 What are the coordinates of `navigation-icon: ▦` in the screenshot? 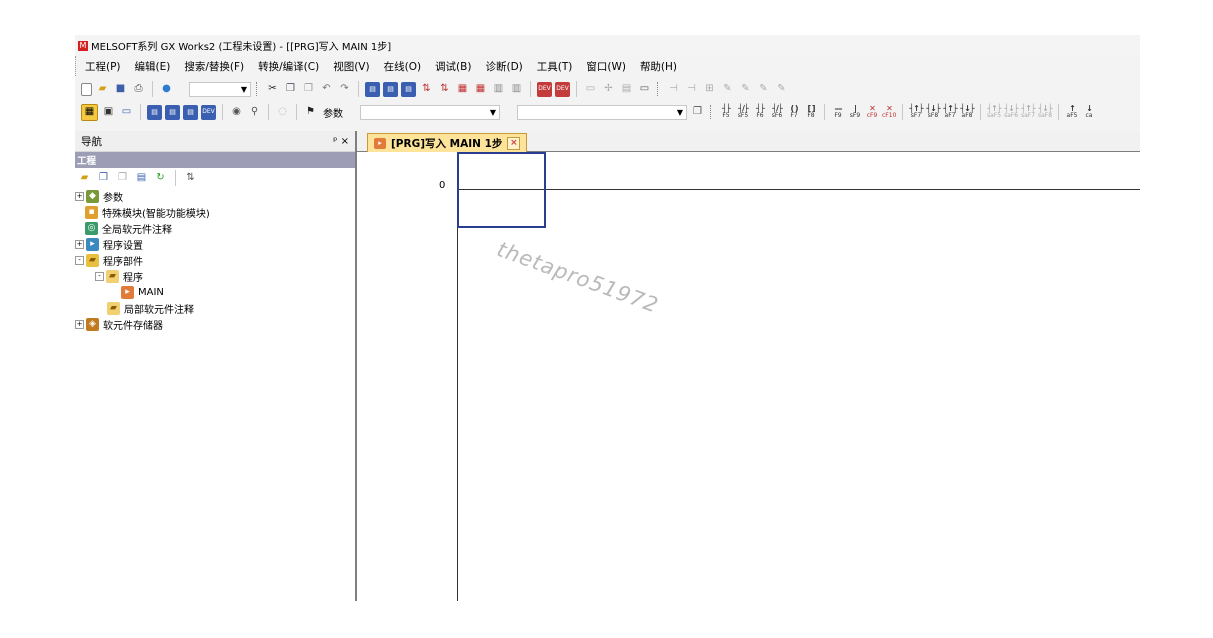 It's located at (89, 112).